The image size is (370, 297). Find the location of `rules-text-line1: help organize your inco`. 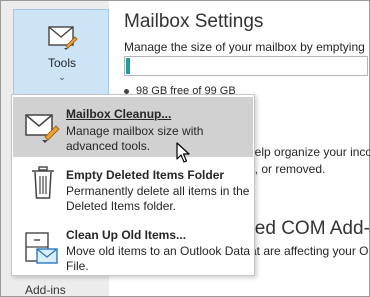

rules-text-line1: help organize your inco is located at coordinates (309, 152).